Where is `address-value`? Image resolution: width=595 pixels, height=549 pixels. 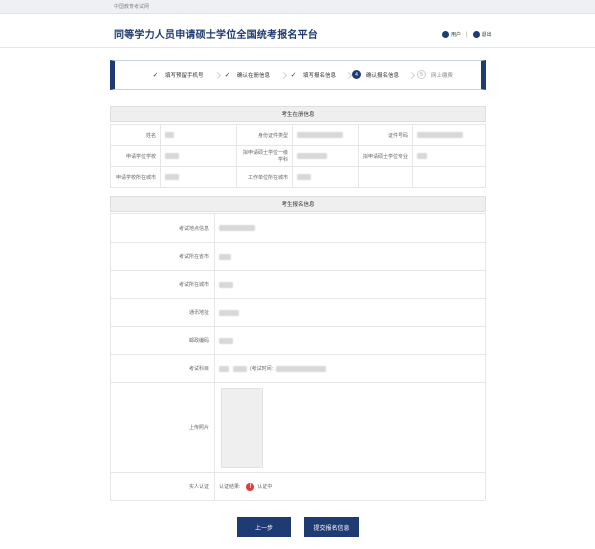
address-value is located at coordinates (350, 312).